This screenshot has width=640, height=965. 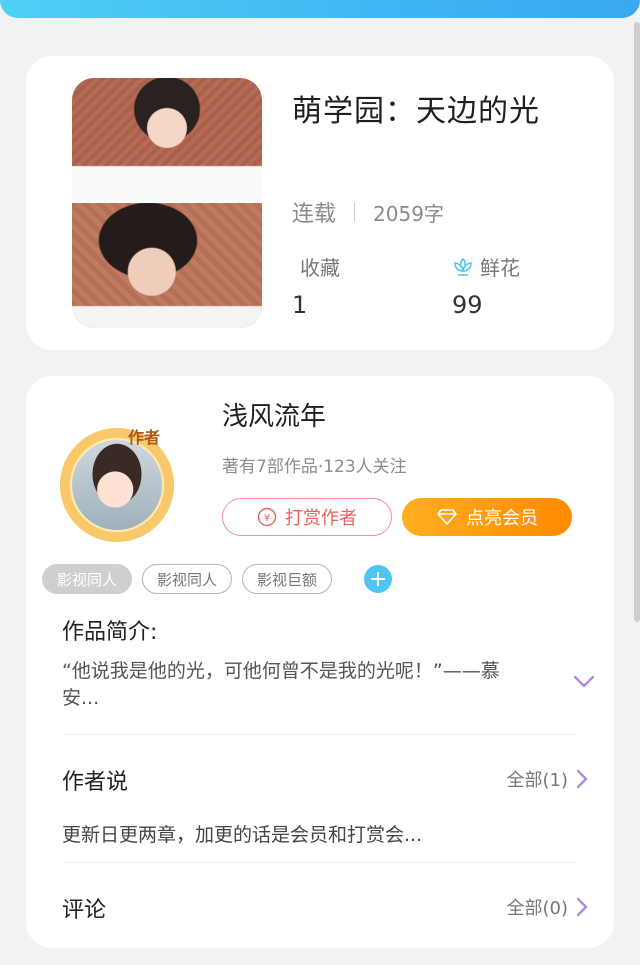 I want to click on intro-heading: 作品简介:, so click(x=110, y=632).